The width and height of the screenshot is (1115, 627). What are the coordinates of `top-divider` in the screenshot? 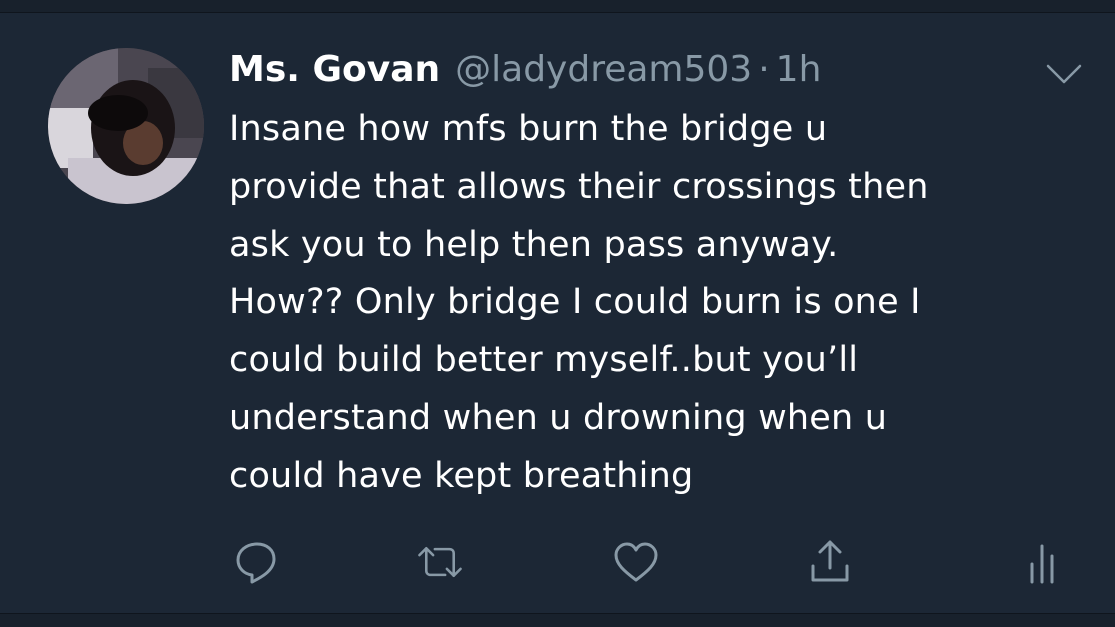 It's located at (557, 6).